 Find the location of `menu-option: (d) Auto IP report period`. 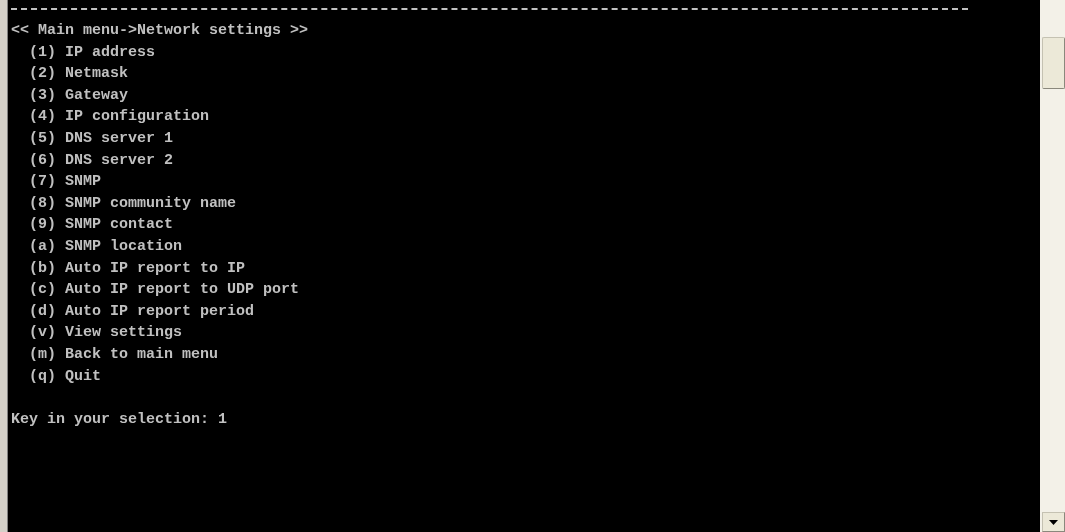

menu-option: (d) Auto IP report period is located at coordinates (133, 311).